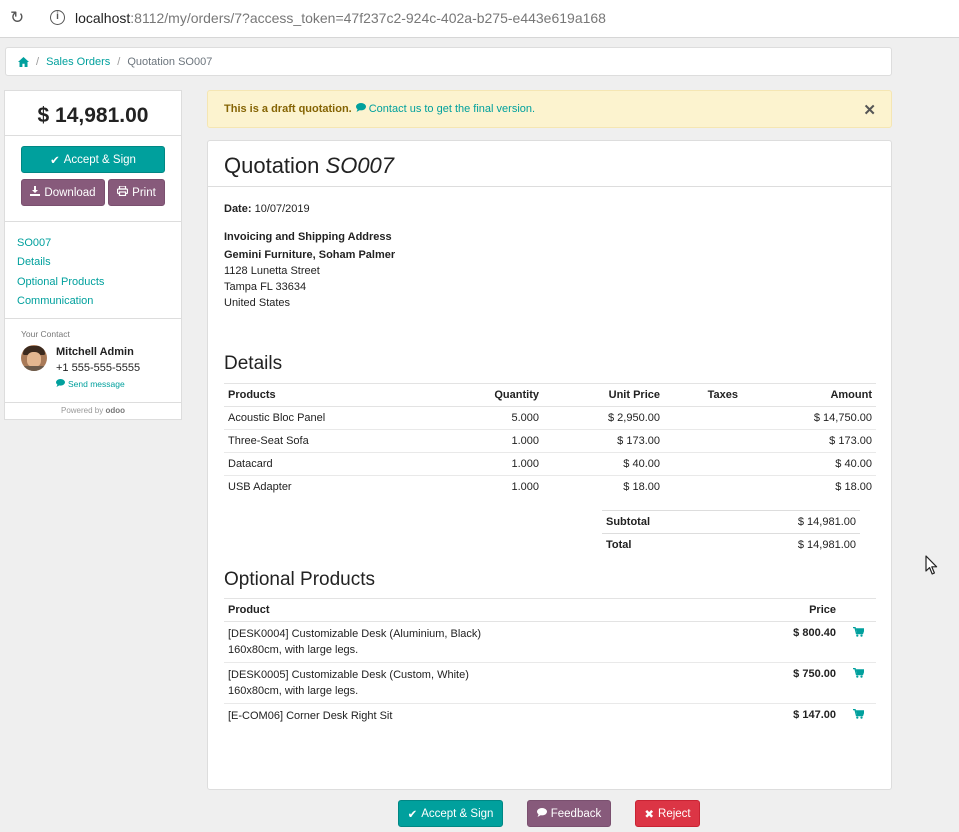 This screenshot has width=959, height=832. I want to click on reload-icon: ↻, so click(19, 18).